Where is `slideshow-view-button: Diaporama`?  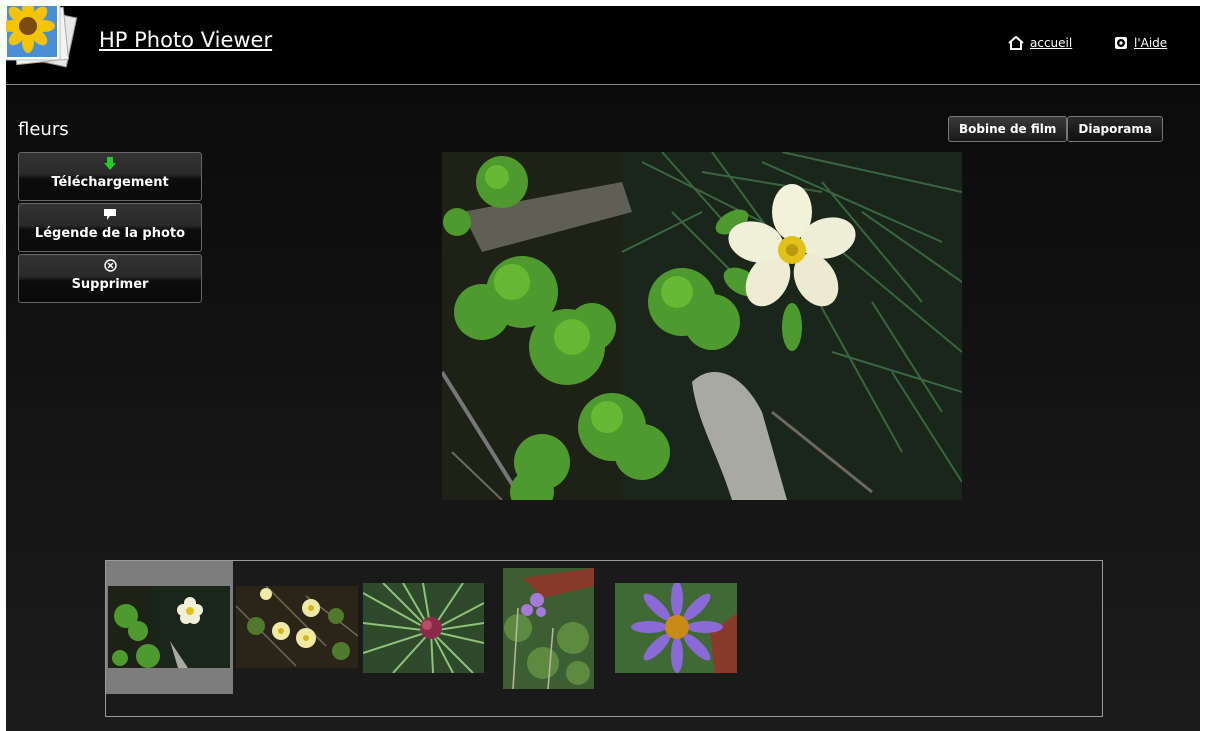
slideshow-view-button: Diaporama is located at coordinates (1115, 129).